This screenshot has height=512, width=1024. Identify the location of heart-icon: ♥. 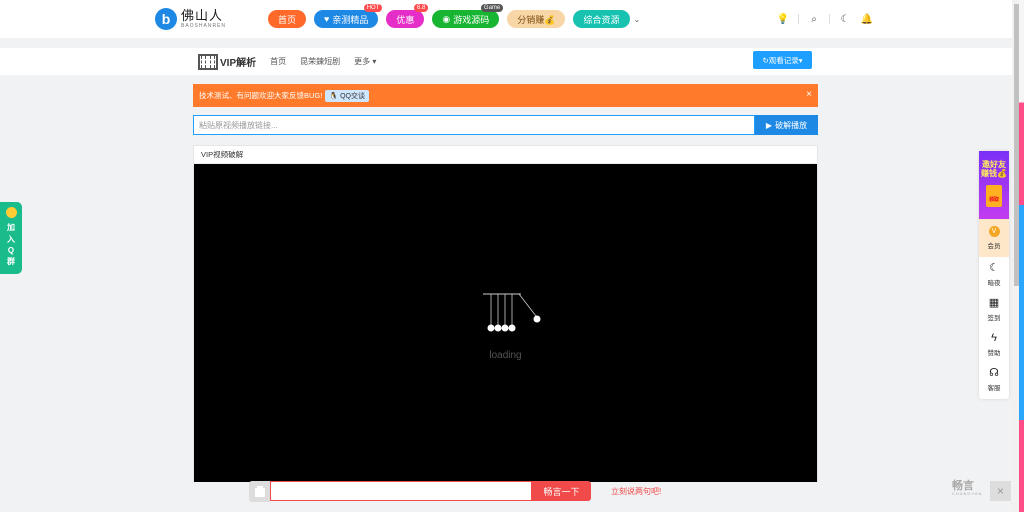
(327, 19).